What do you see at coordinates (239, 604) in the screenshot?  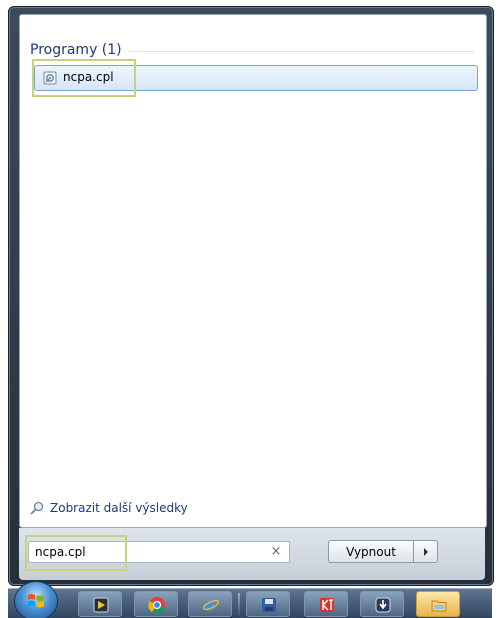 I see `taskbar-separator` at bounding box center [239, 604].